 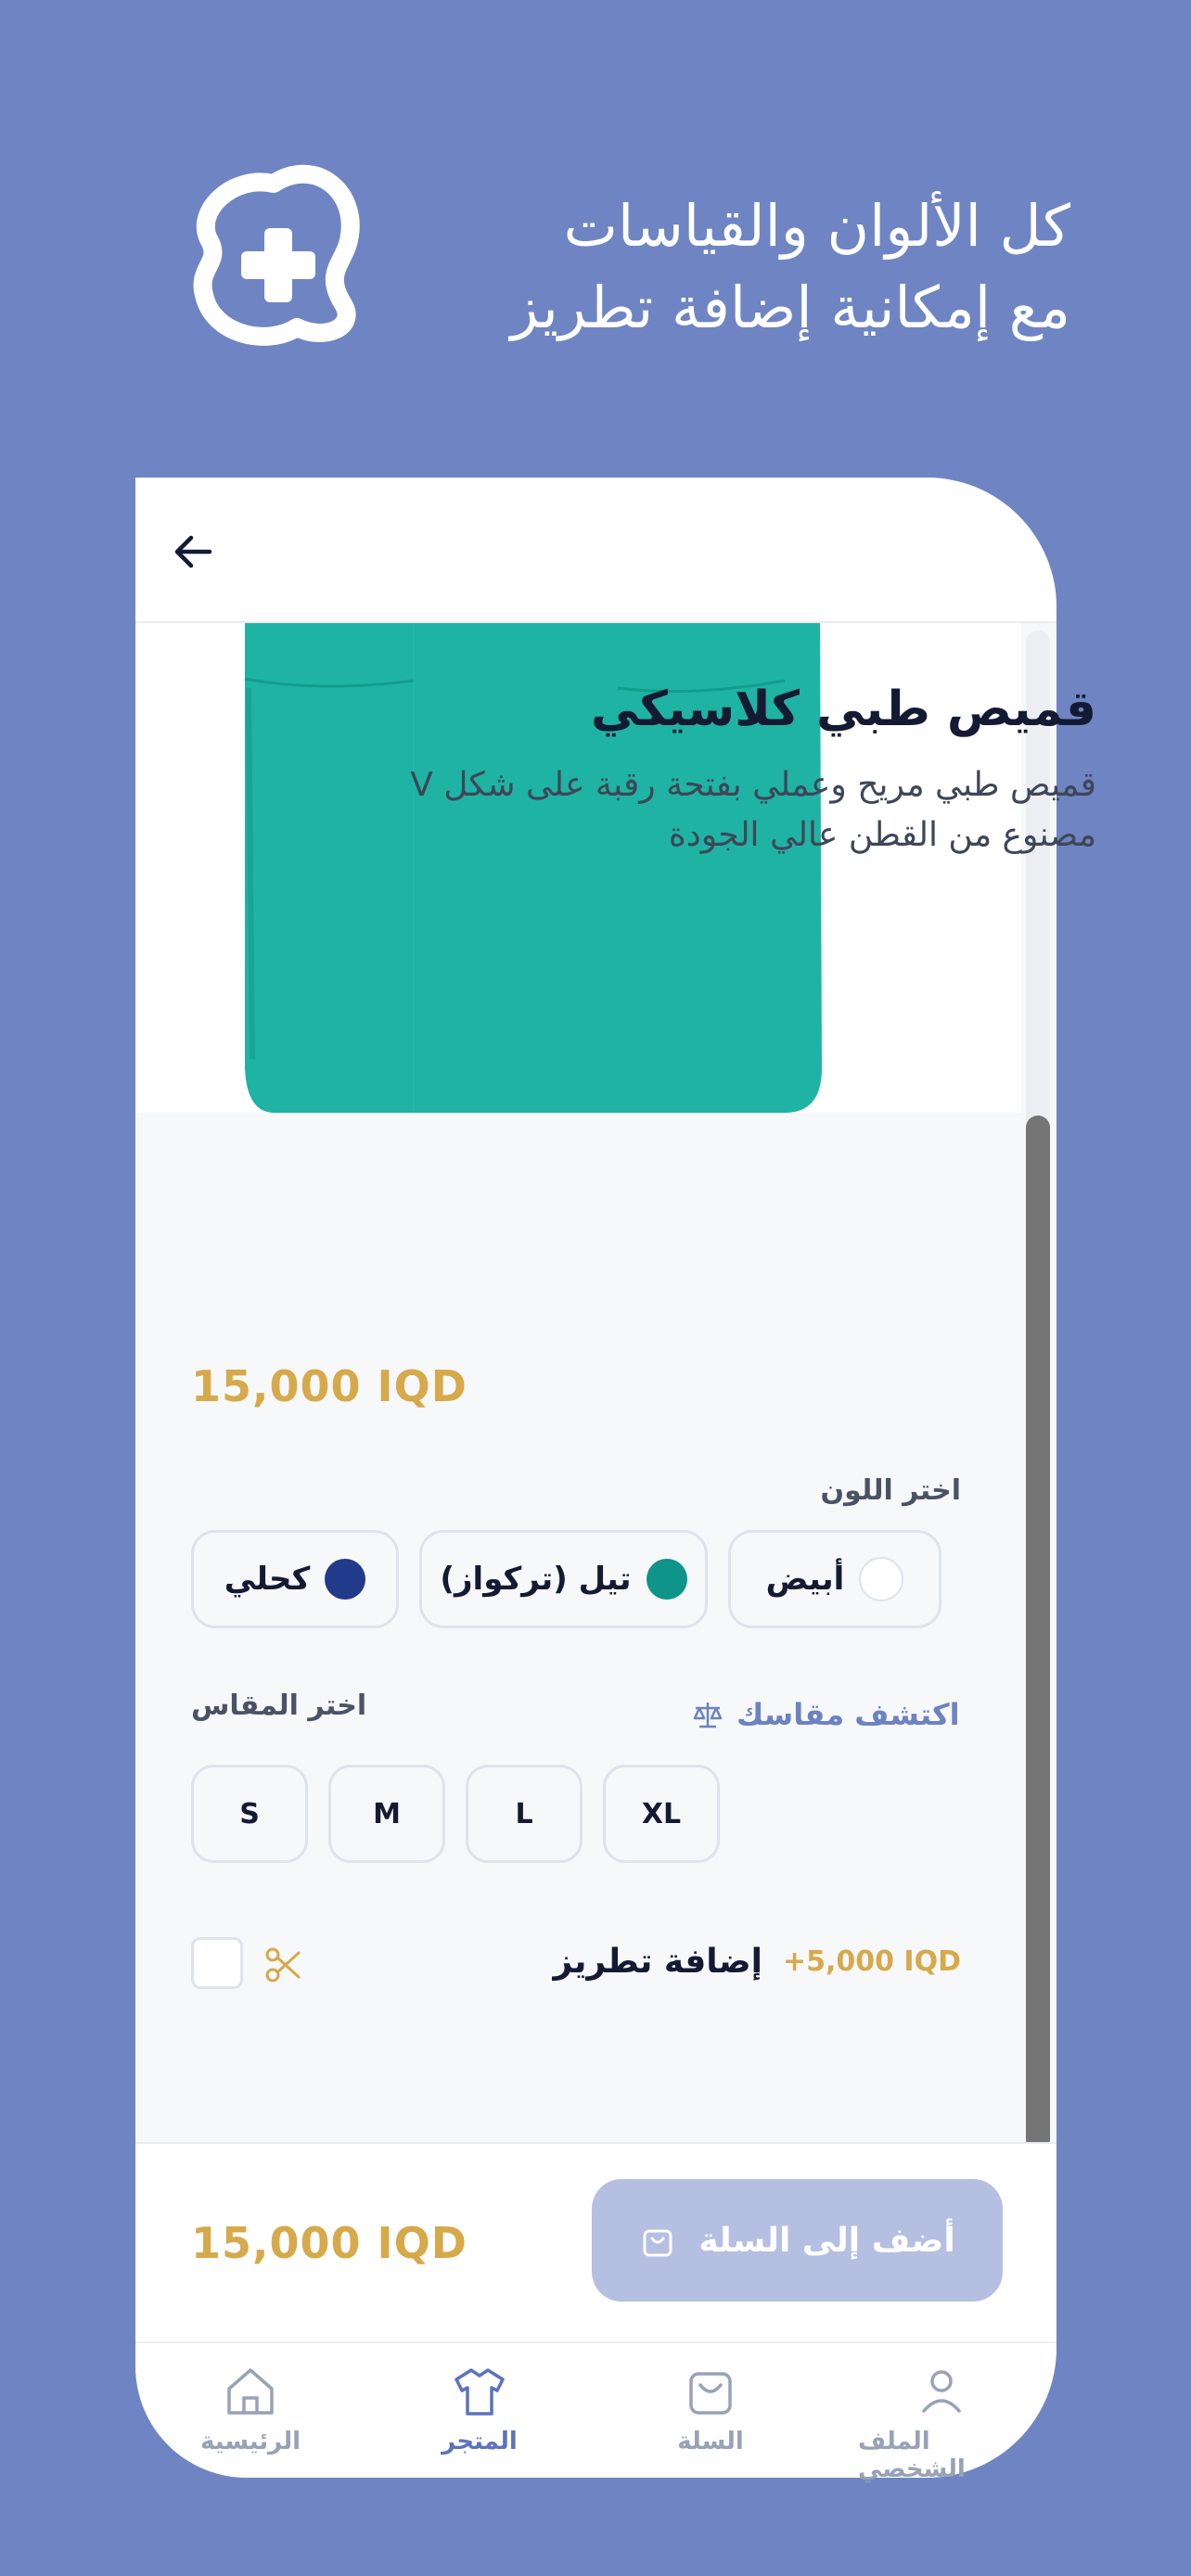 I want to click on product-price: 15,000 IQD, so click(x=329, y=1386).